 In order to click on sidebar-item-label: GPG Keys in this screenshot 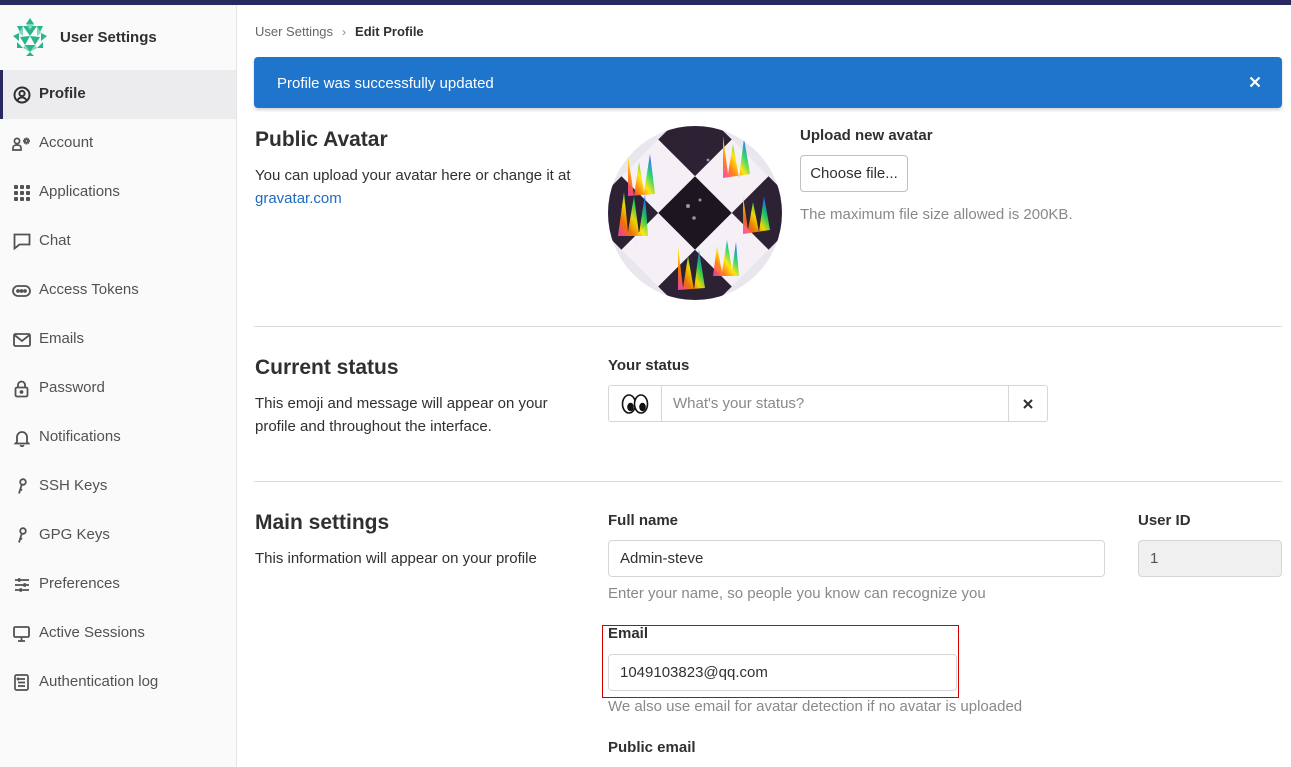, I will do `click(74, 534)`.